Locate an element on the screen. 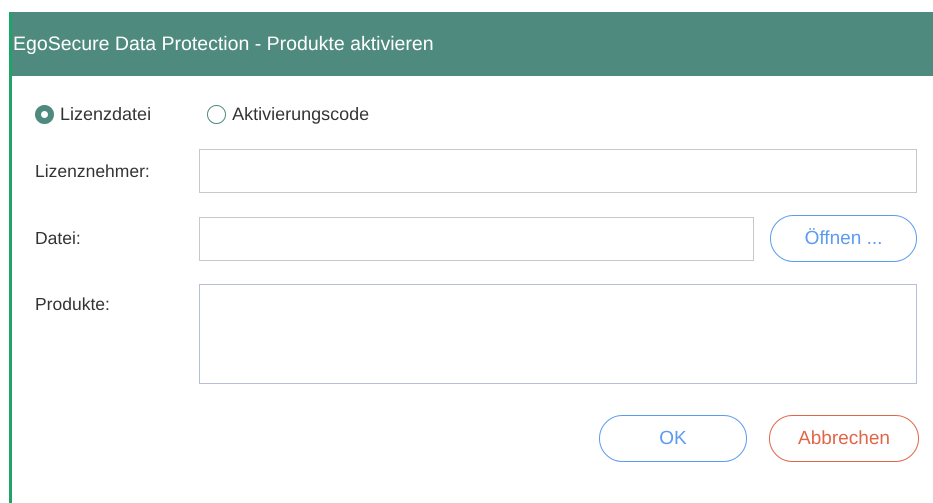  window-title: EgoSecure Data Protection - Produkte aktivieren is located at coordinates (223, 44).